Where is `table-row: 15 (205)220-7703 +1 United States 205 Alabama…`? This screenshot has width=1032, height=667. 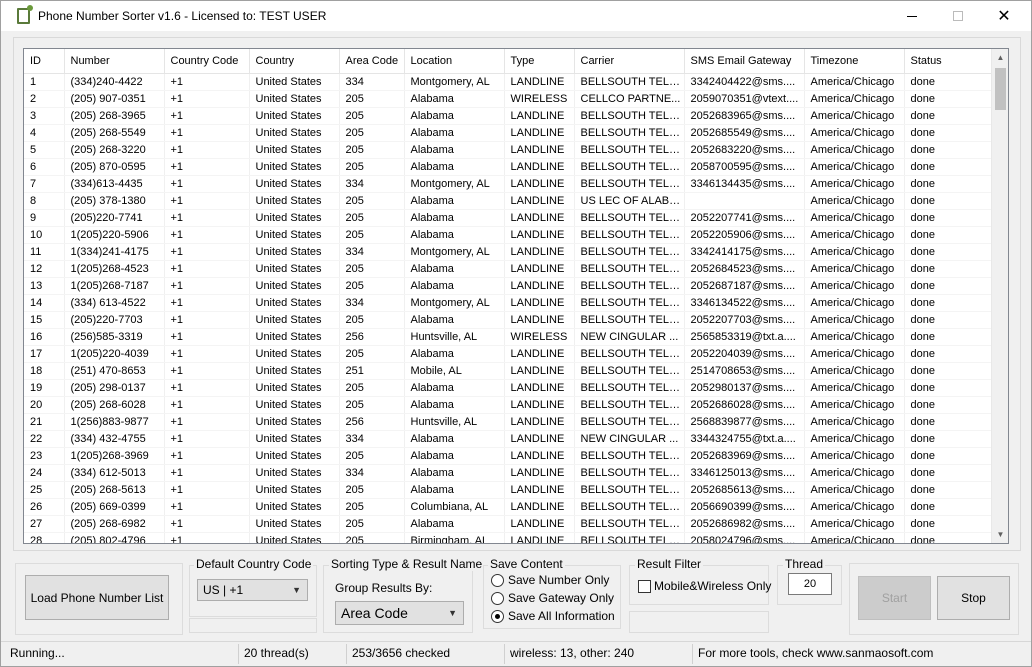
table-row: 15 (205)220-7703 +1 United States 205 Alabama… is located at coordinates (508, 320).